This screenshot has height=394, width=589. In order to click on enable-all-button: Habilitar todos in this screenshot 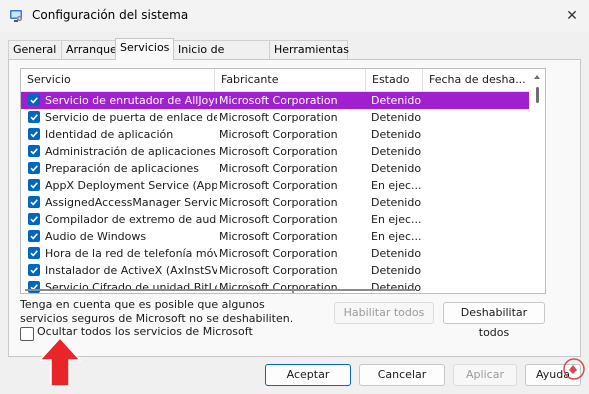, I will do `click(384, 313)`.